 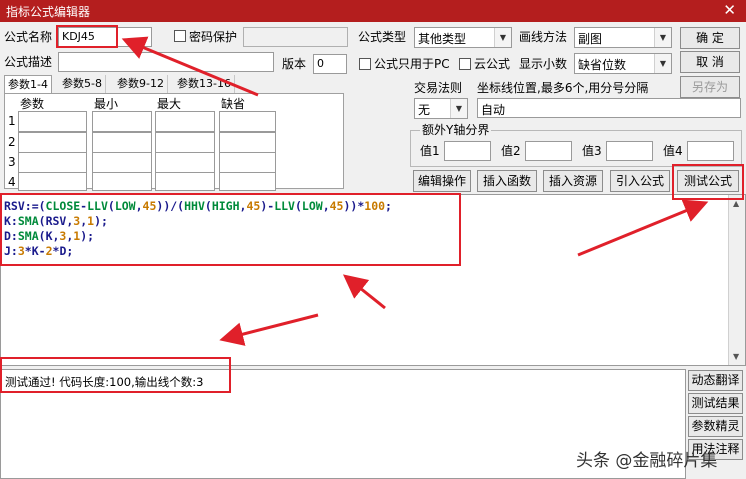 I want to click on arrow-to-test, so click(x=643, y=228).